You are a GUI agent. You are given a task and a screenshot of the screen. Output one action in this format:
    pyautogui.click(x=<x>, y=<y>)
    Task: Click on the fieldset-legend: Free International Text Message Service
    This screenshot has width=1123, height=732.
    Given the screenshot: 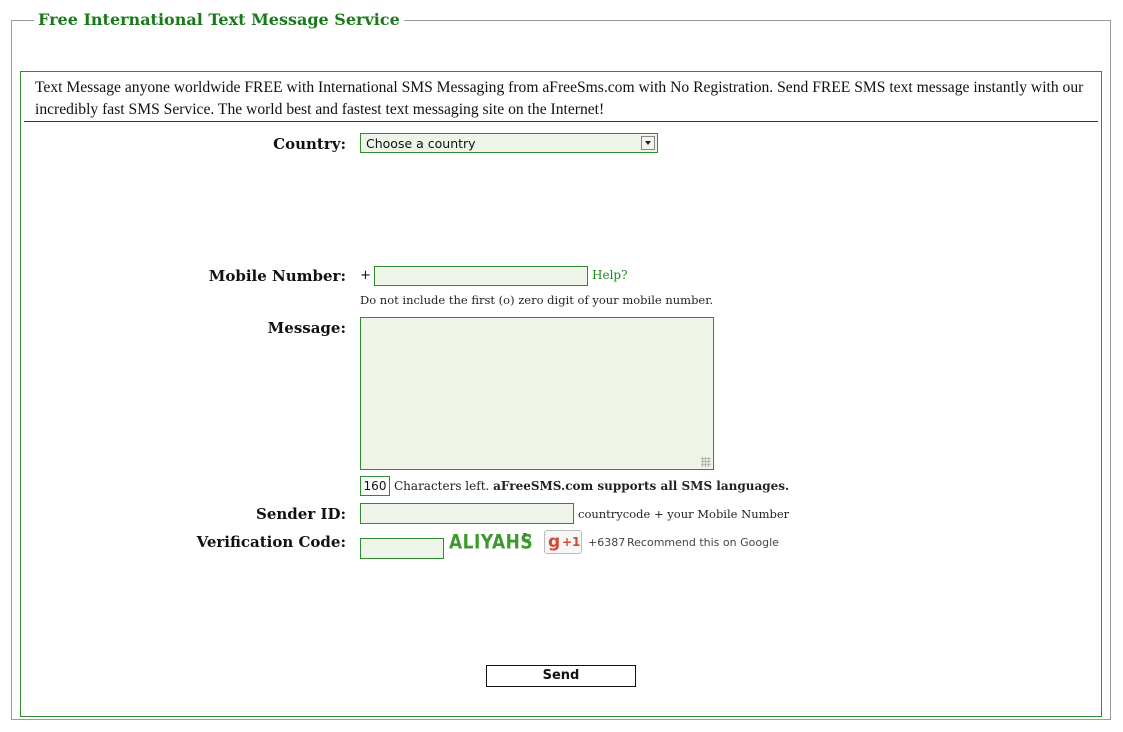 What is the action you would take?
    pyautogui.click(x=219, y=19)
    